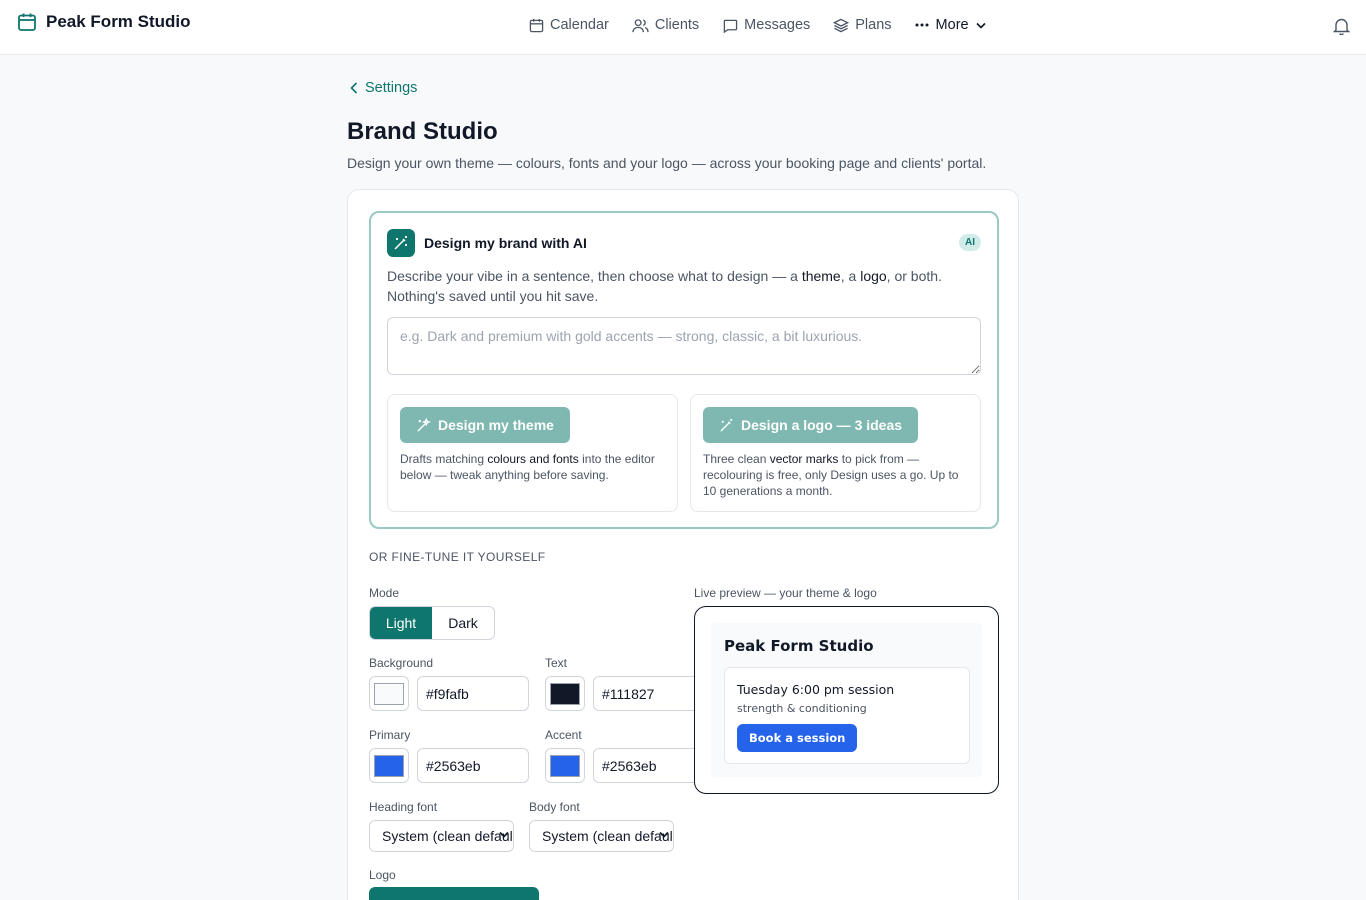 This screenshot has height=900, width=1366. I want to click on nav-item-calendar: Calendar, so click(569, 25).